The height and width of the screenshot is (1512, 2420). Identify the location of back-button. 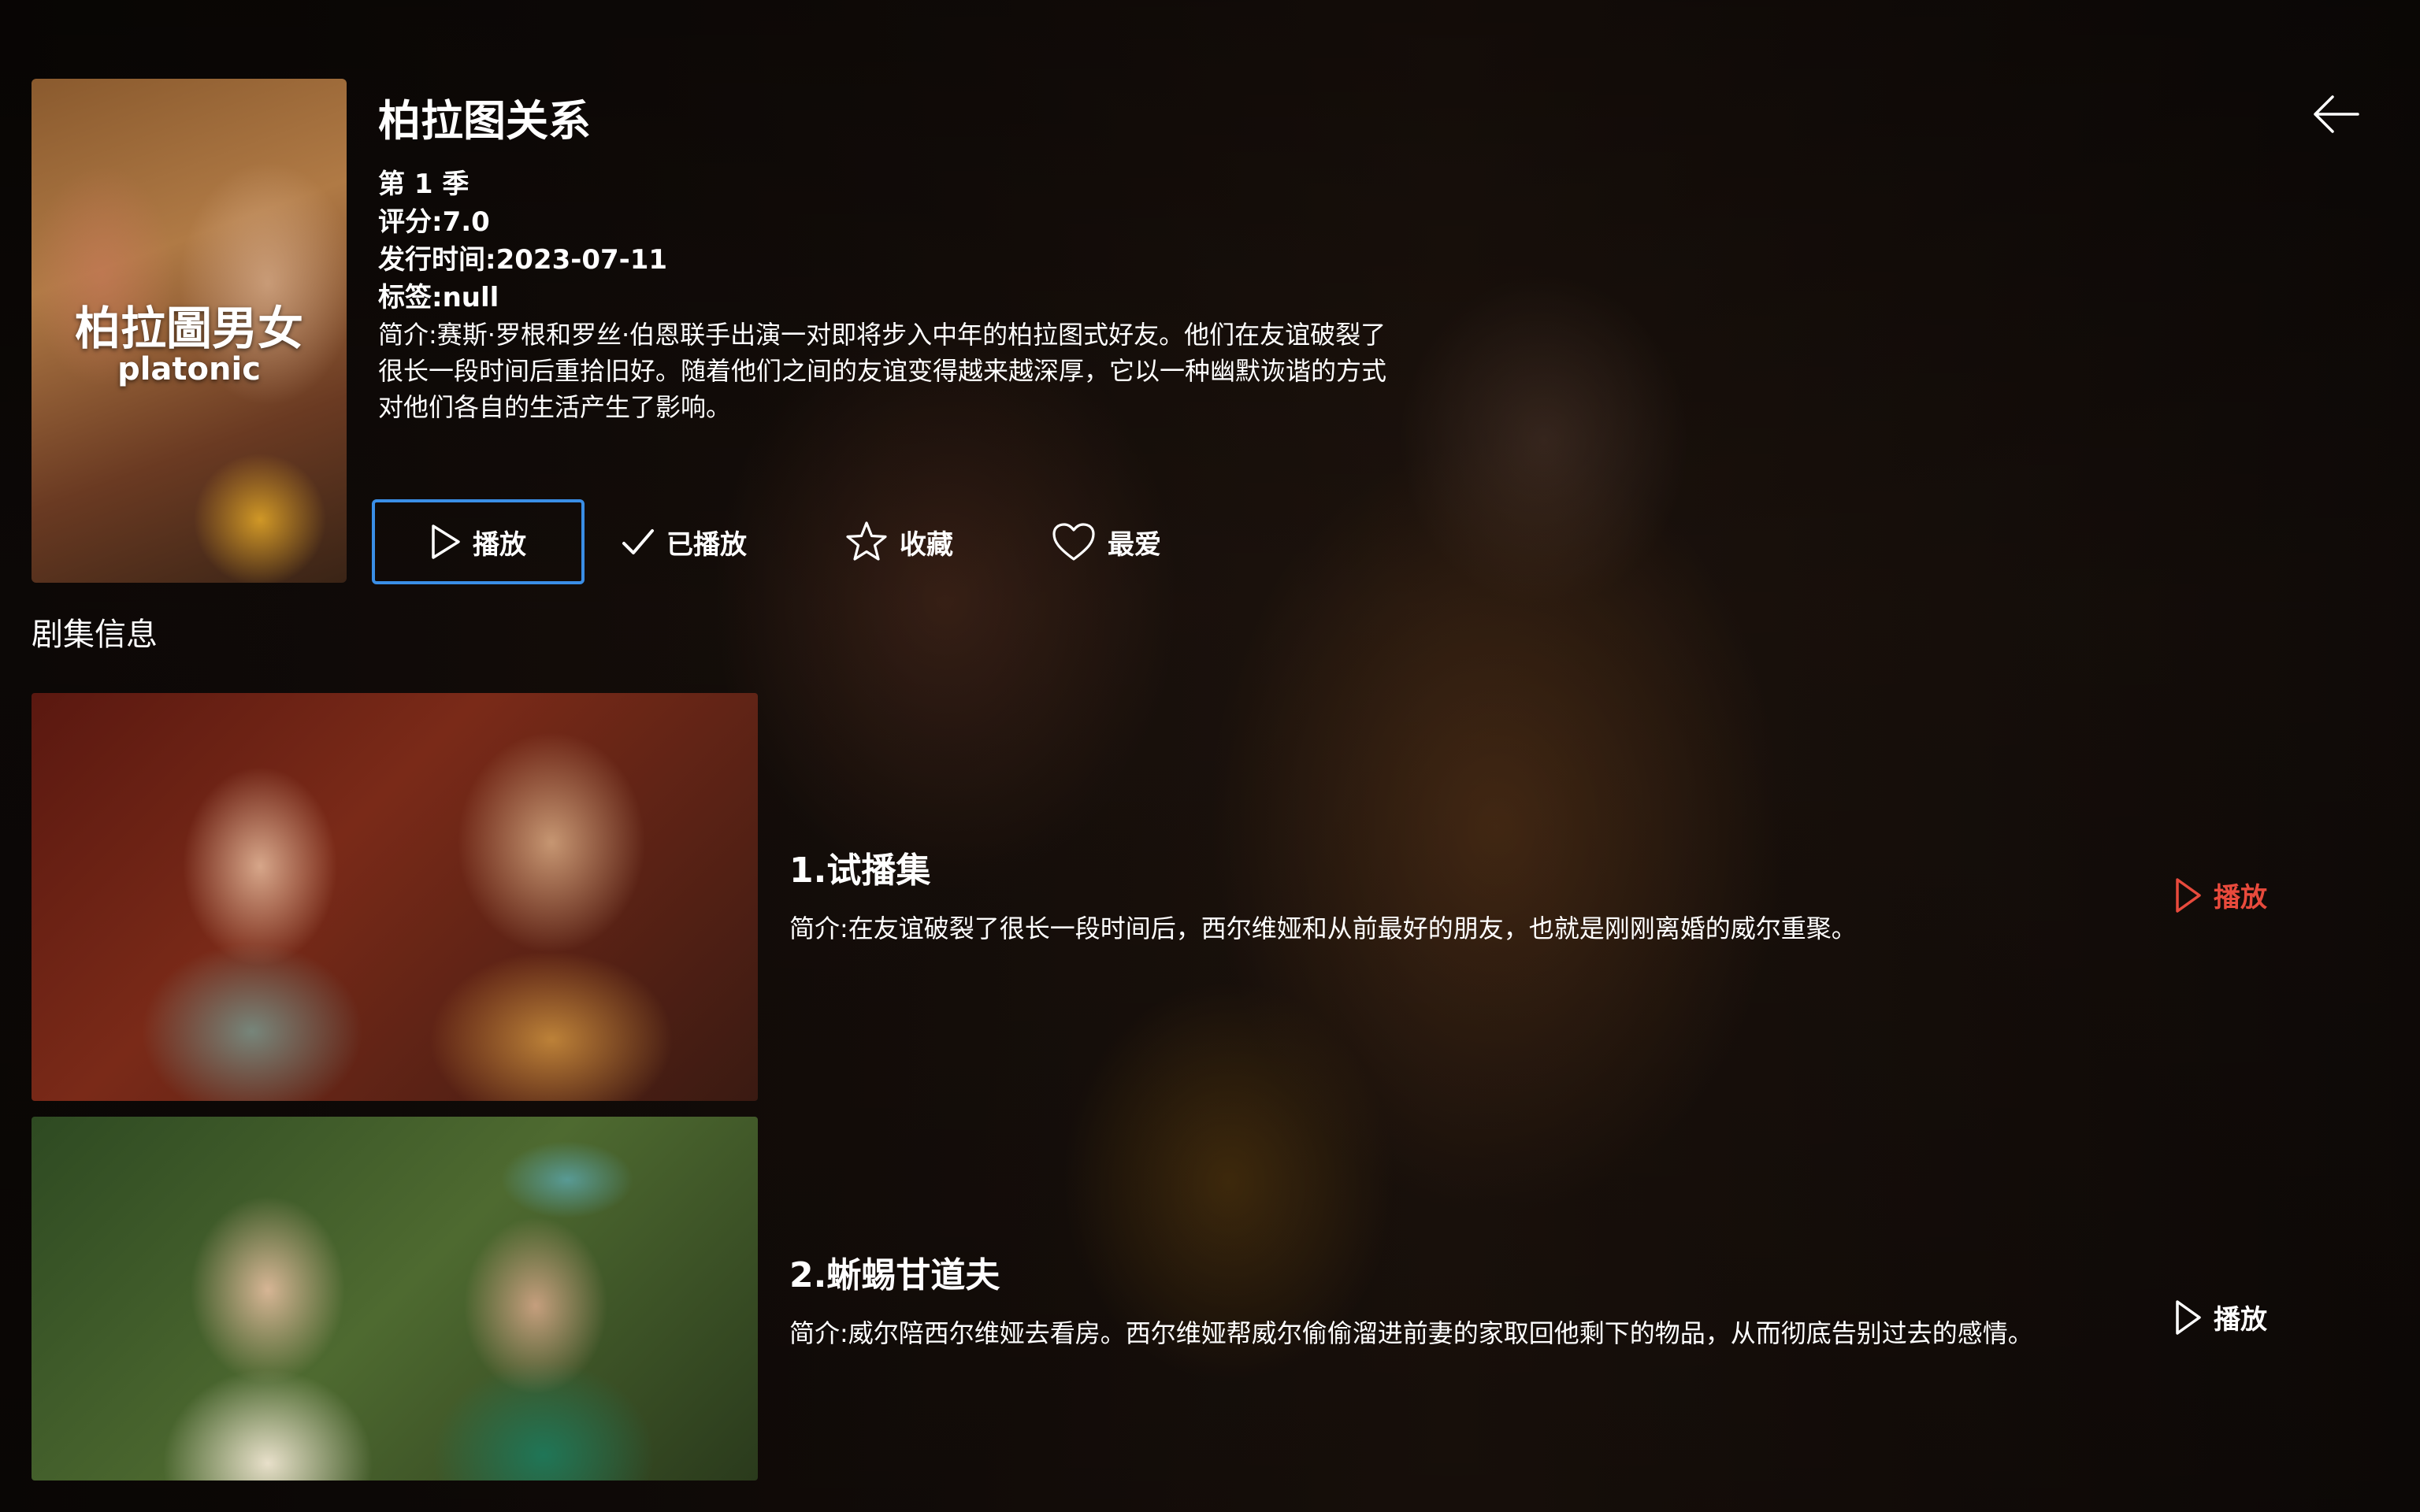
(2335, 114).